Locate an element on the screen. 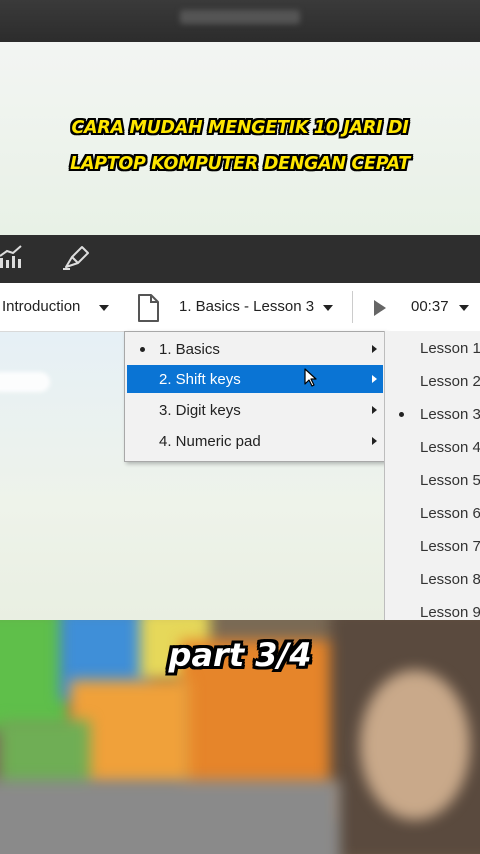 The height and width of the screenshot is (854, 480). menu-item-label: 4. Numeric pad is located at coordinates (210, 441).